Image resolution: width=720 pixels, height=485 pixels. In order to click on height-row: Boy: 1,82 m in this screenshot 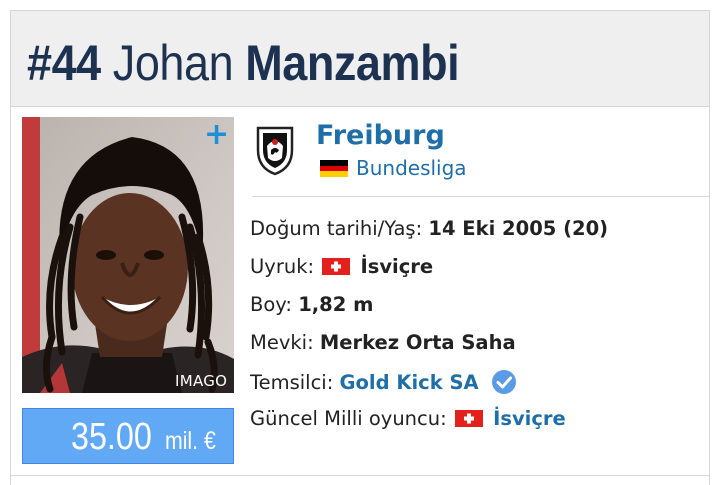, I will do `click(311, 305)`.